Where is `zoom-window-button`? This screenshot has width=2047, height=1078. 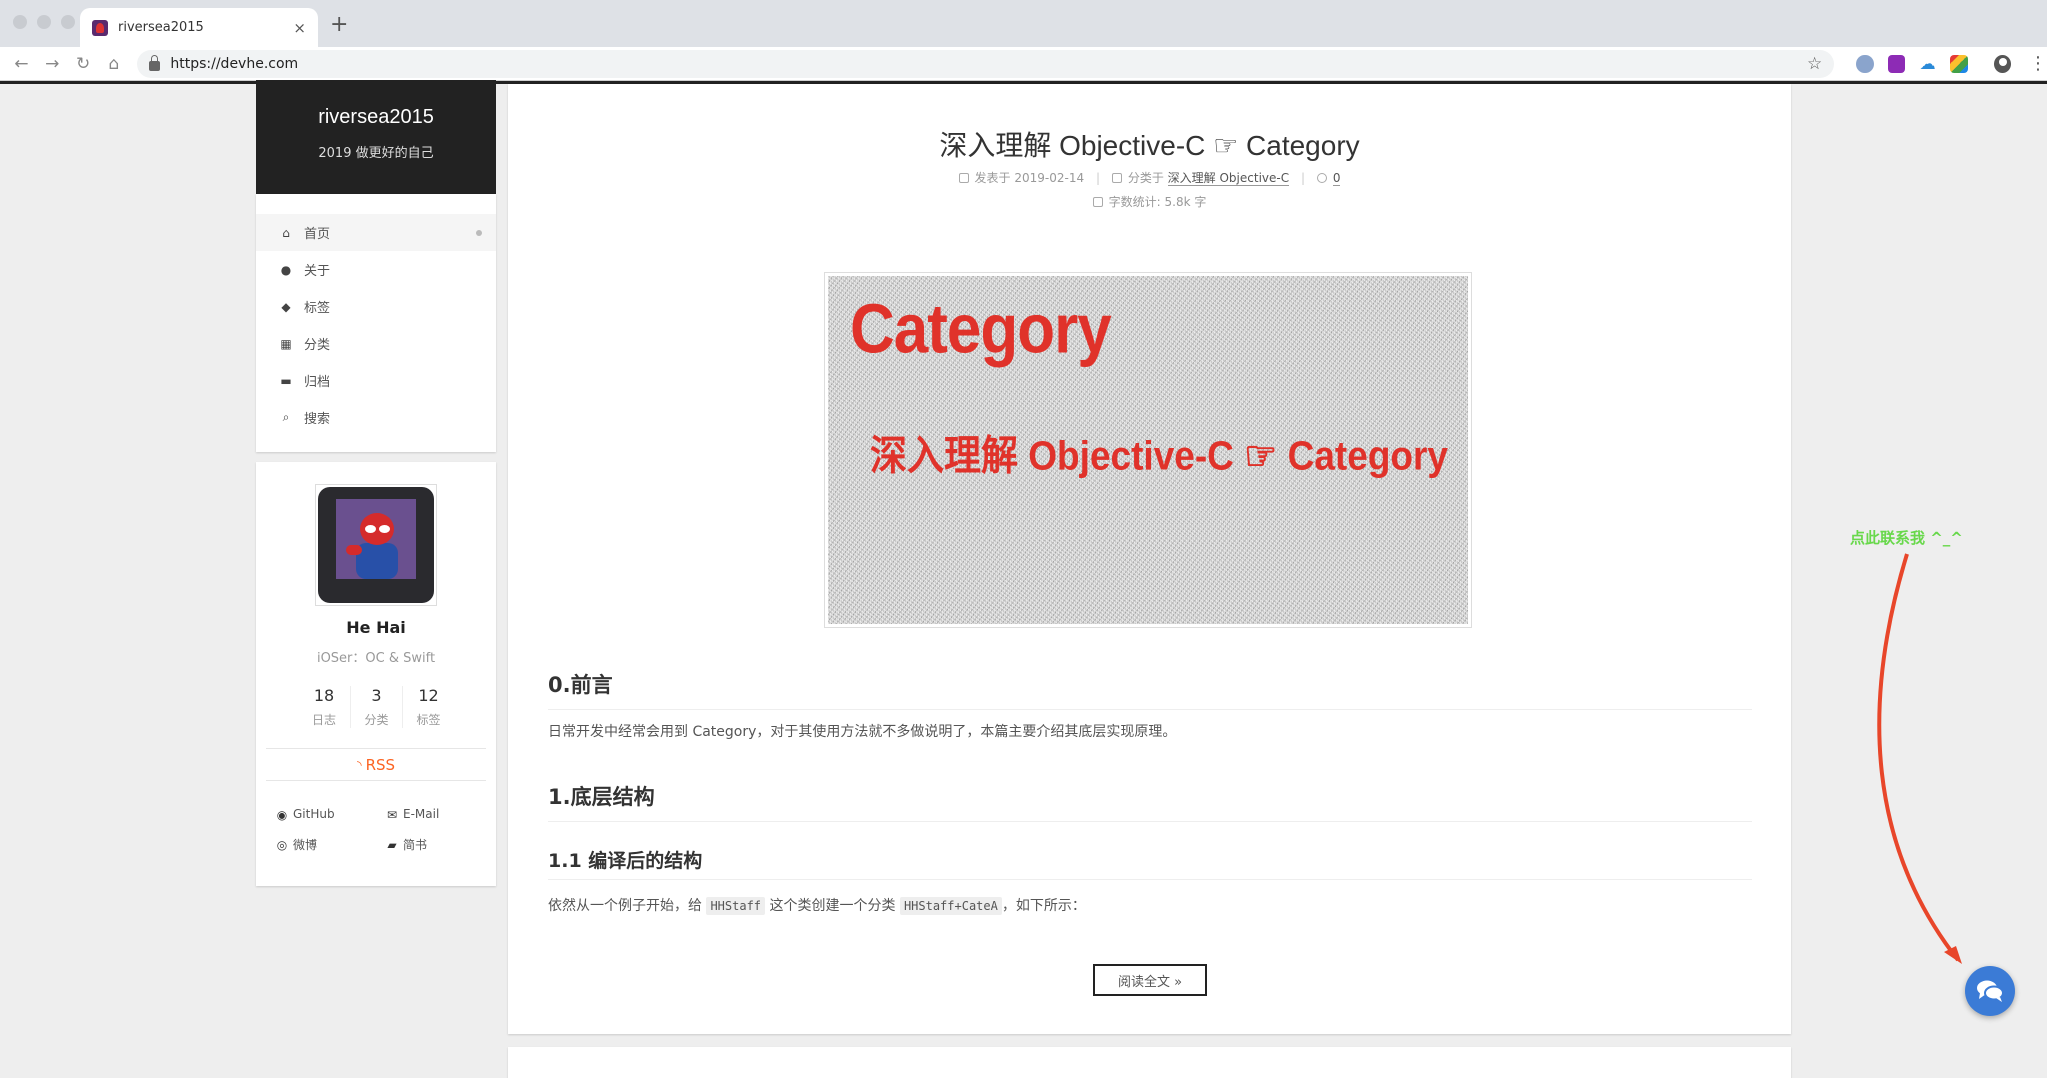 zoom-window-button is located at coordinates (68, 22).